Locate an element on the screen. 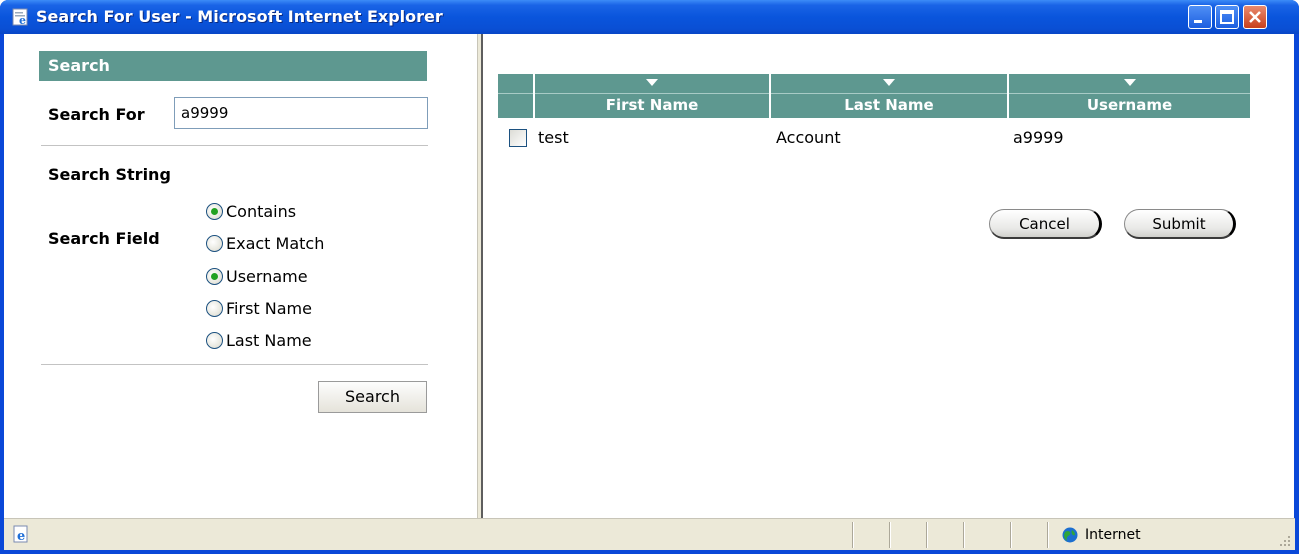 This screenshot has width=1299, height=554. column-header-label: Username is located at coordinates (1129, 105).